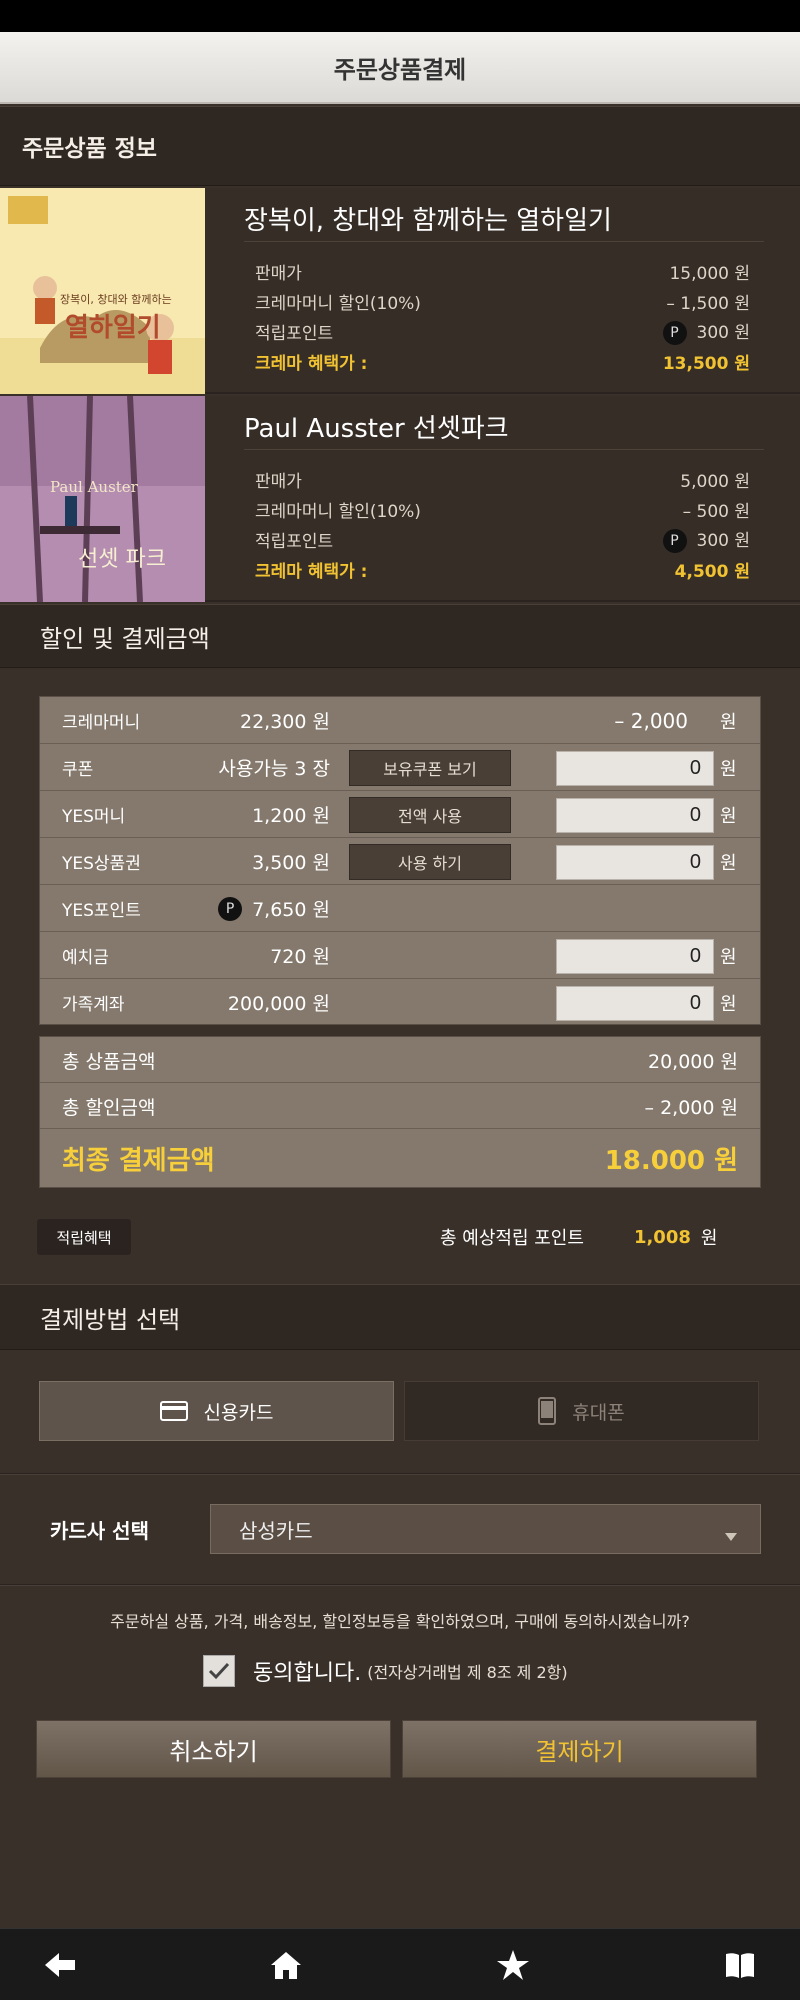 Image resolution: width=800 pixels, height=2000 pixels. What do you see at coordinates (294, 541) in the screenshot?
I see `points-label: 적립포인트` at bounding box center [294, 541].